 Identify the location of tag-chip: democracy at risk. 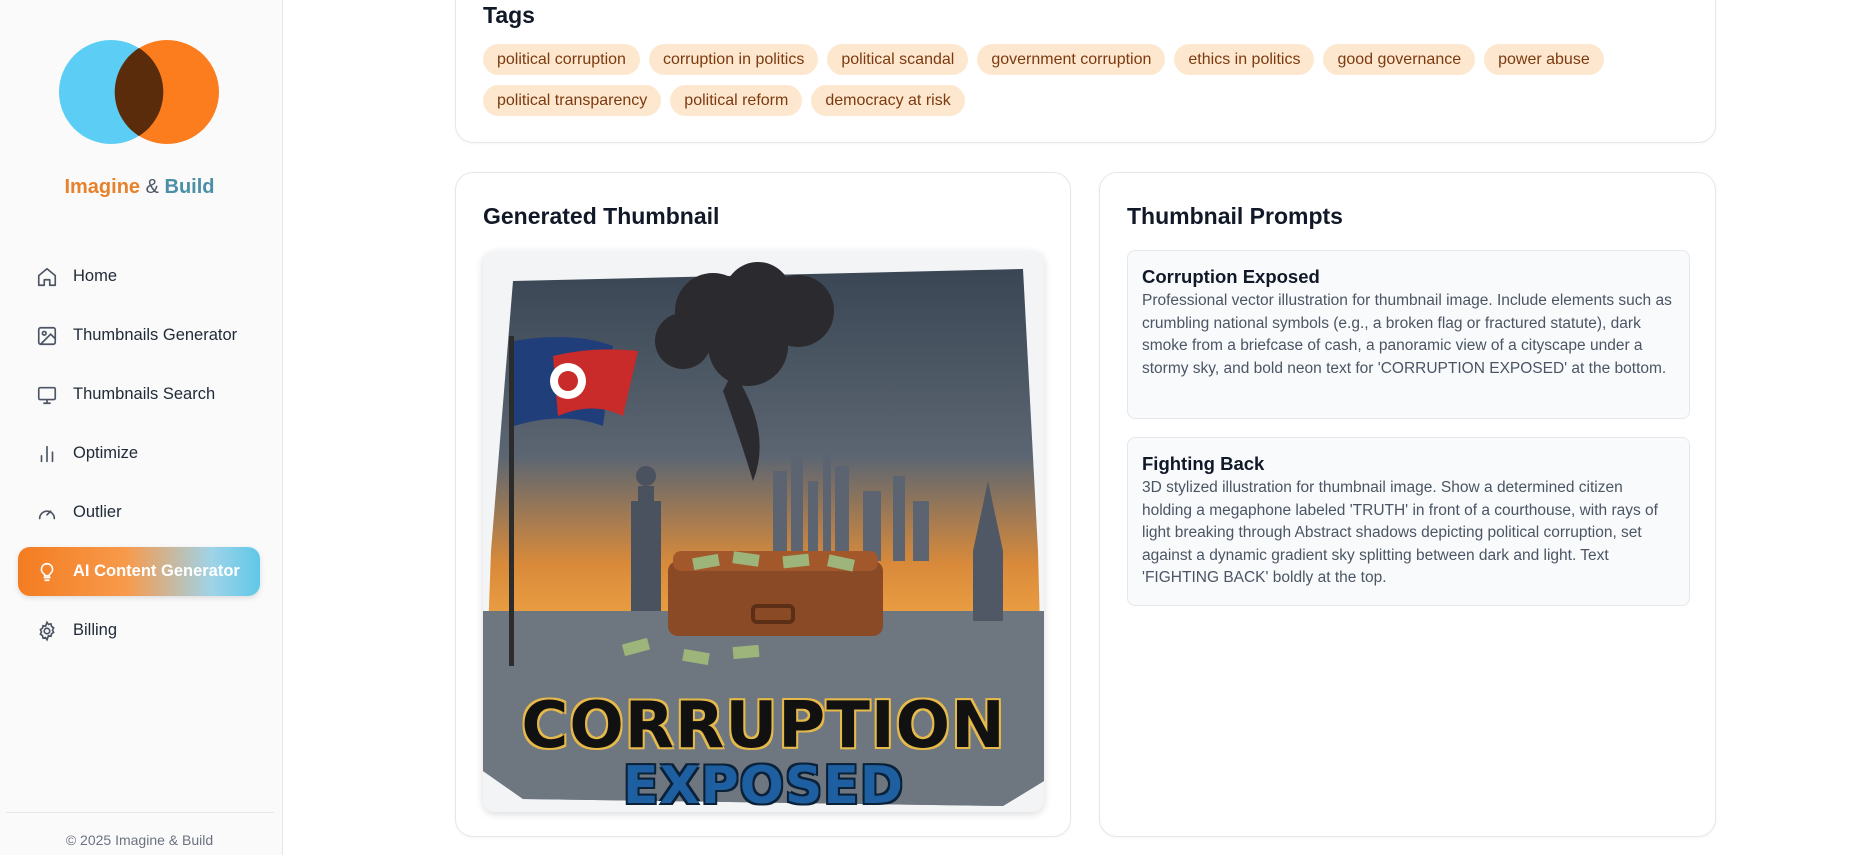
(888, 100).